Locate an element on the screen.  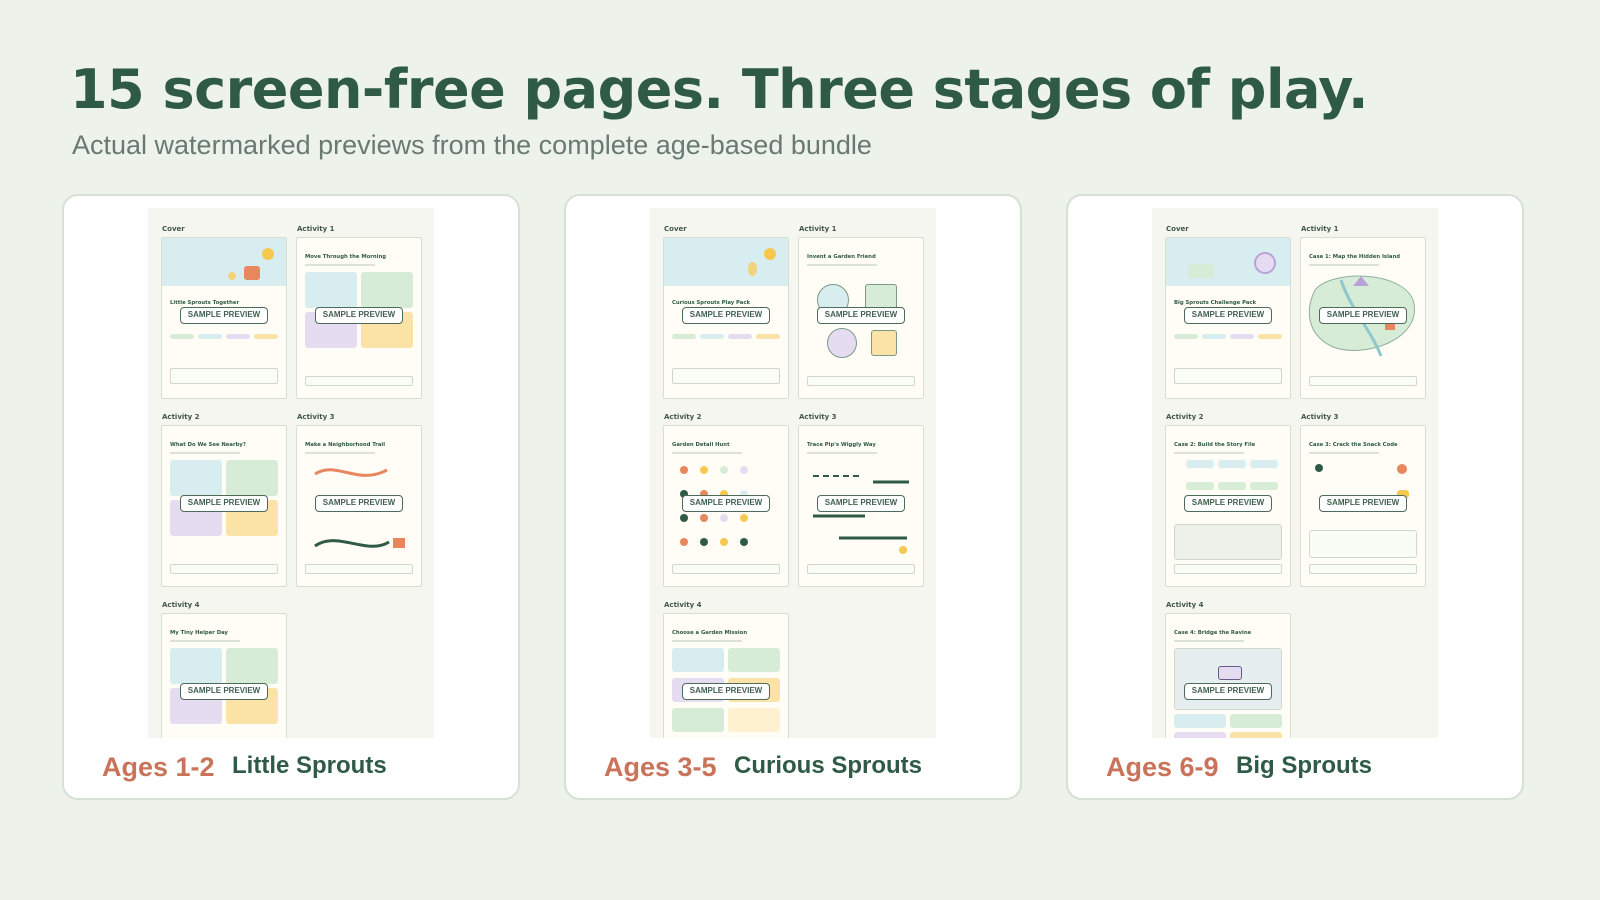
stage-name-label: Big Sprouts is located at coordinates (1304, 765).